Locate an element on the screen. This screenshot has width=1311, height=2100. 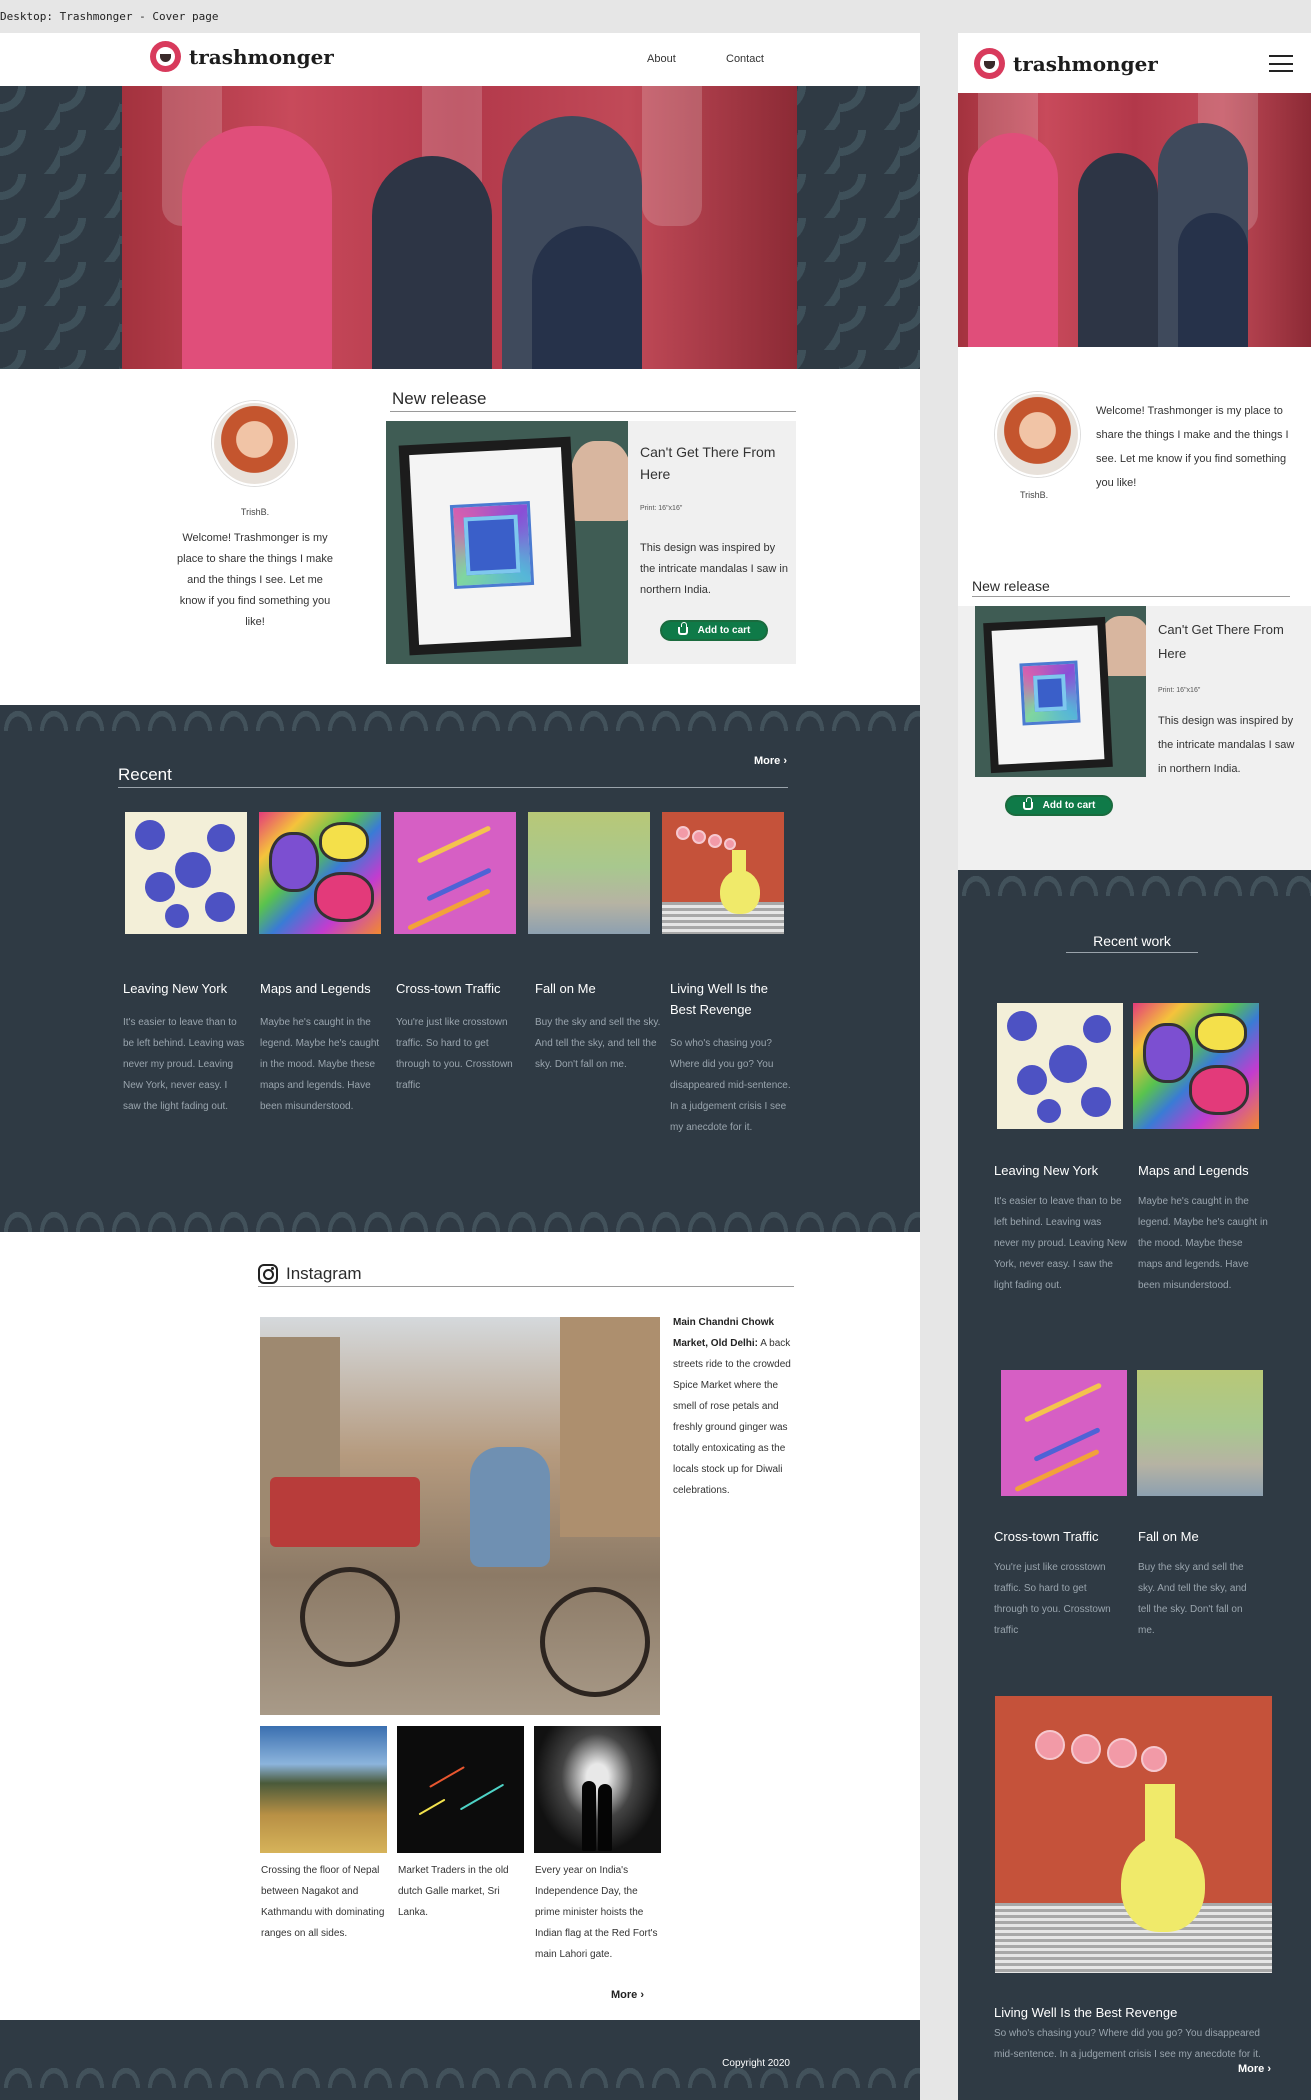
footer: Copyright 2020 is located at coordinates (460, 2060).